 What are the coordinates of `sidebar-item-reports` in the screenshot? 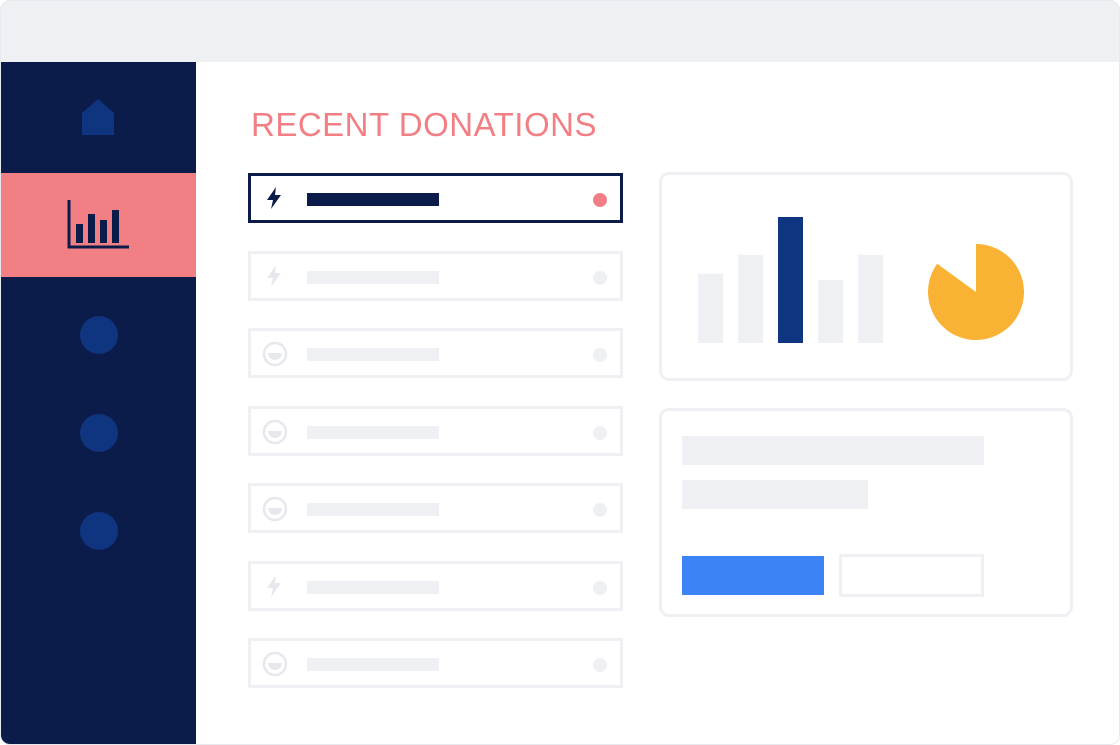 It's located at (98, 225).